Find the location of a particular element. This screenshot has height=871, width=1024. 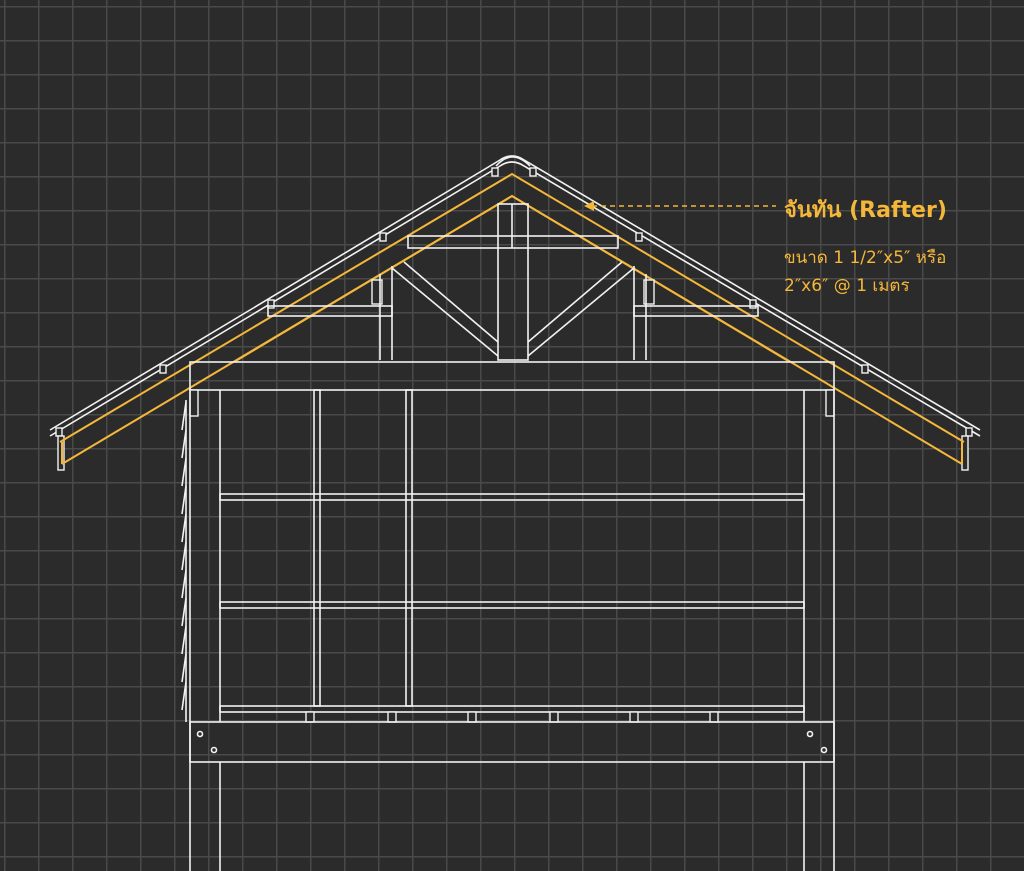

rafter-label: จันทัน (Rafter) is located at coordinates (865, 210).